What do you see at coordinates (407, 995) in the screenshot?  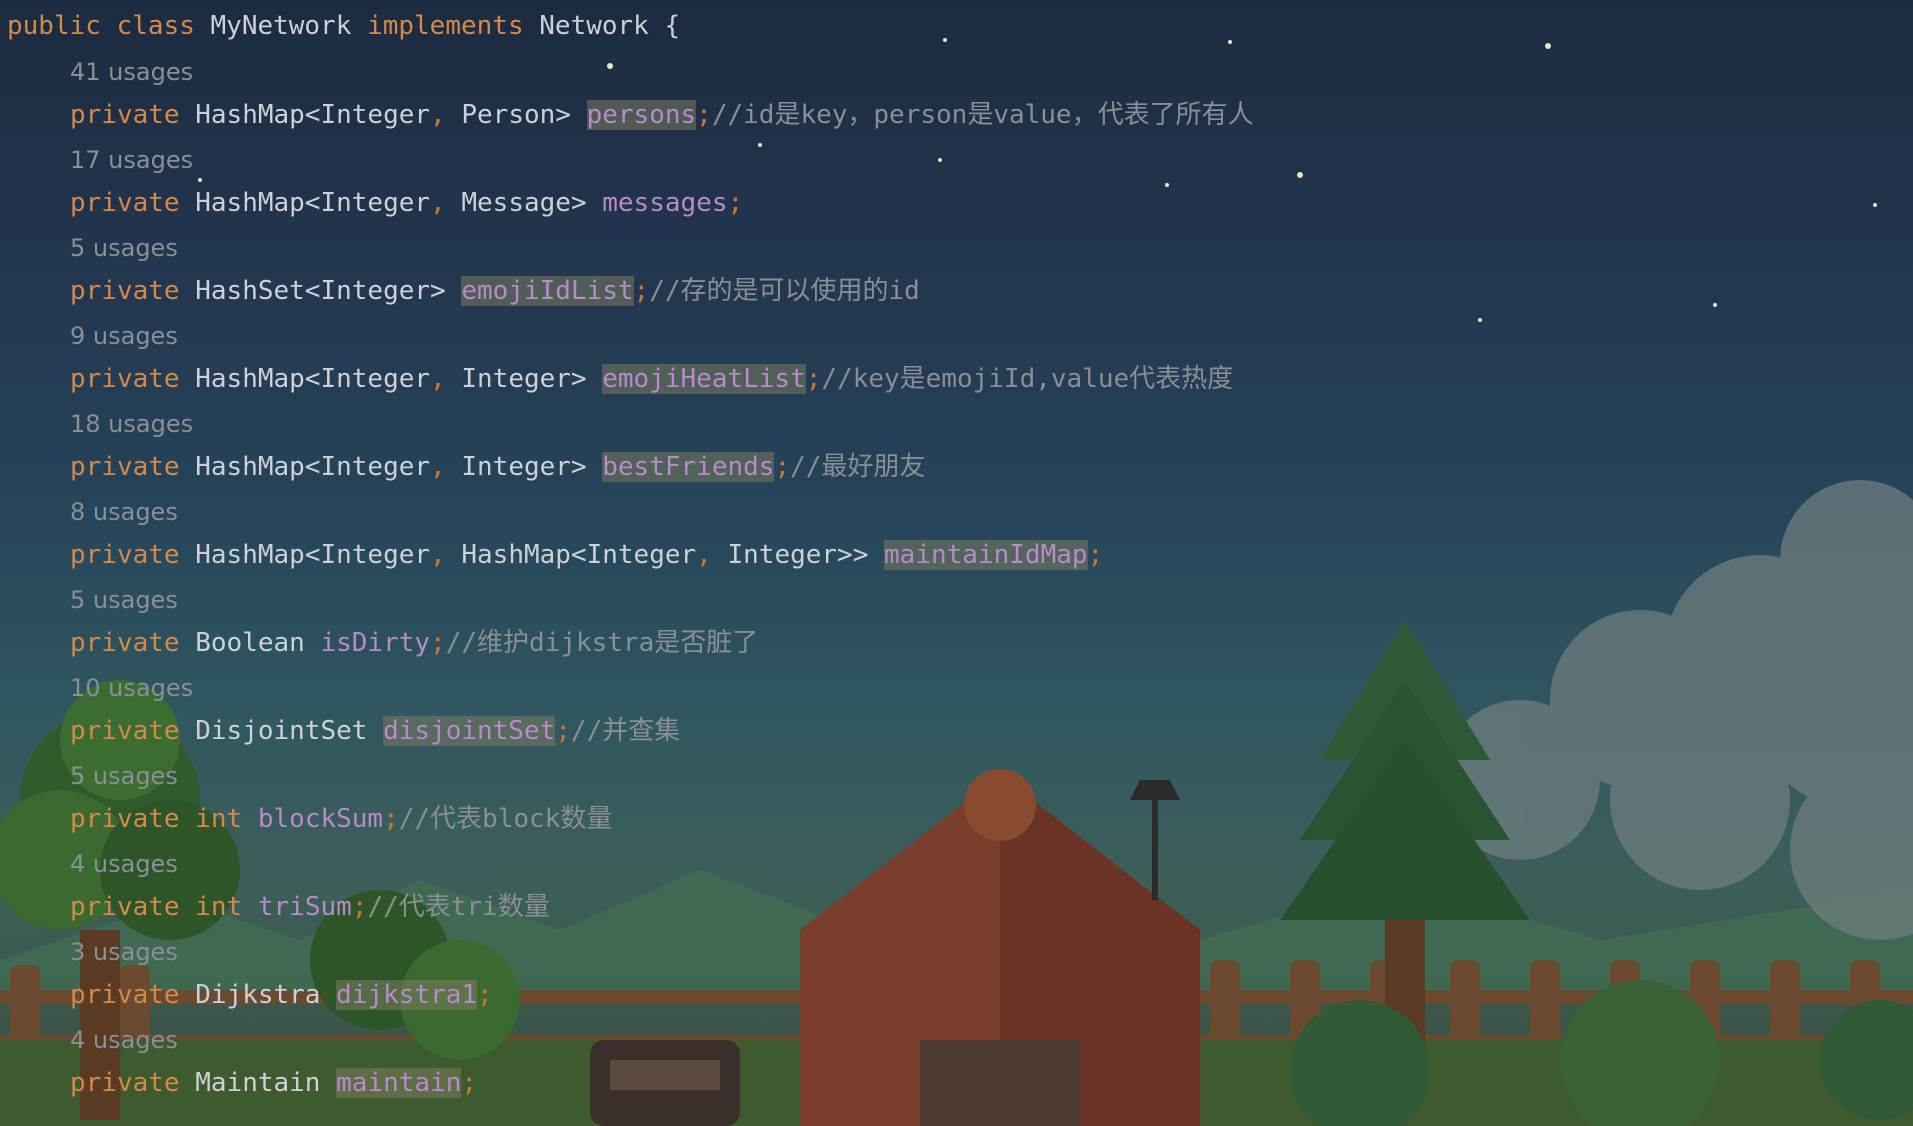 I see `field-name: dijkstra1` at bounding box center [407, 995].